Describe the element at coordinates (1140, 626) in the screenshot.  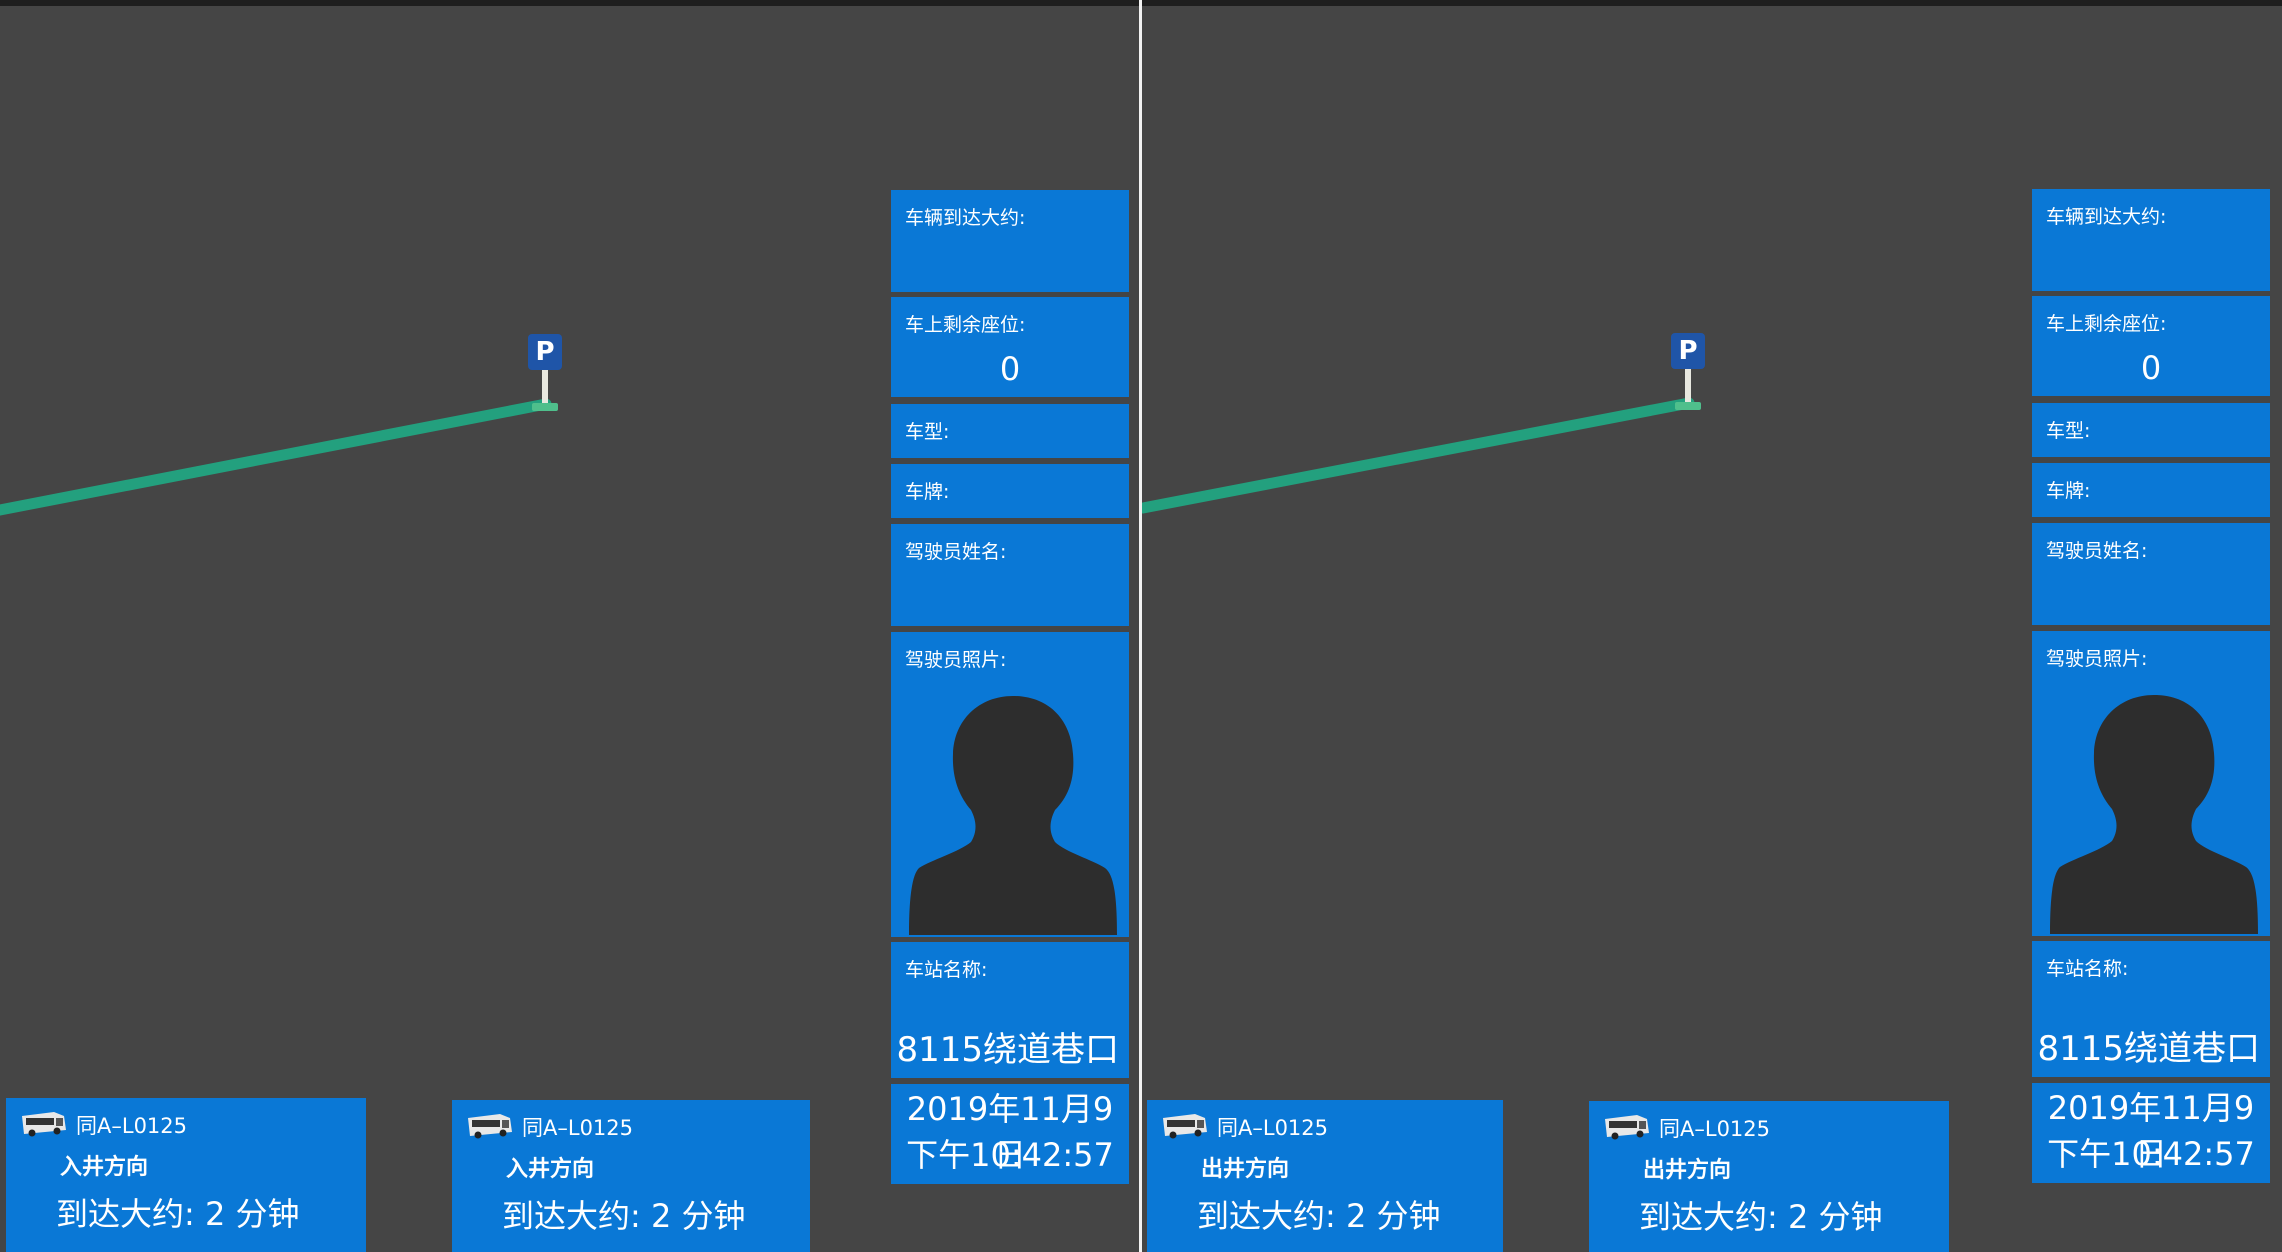
I see `screen-divider` at that location.